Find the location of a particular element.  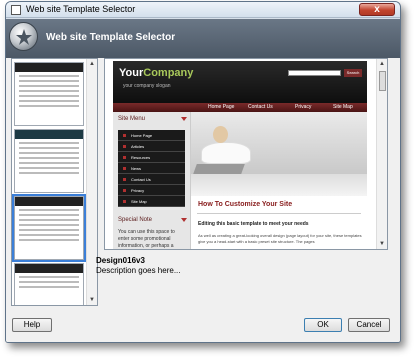

preview-side-menu-item: Resources is located at coordinates (151, 157).